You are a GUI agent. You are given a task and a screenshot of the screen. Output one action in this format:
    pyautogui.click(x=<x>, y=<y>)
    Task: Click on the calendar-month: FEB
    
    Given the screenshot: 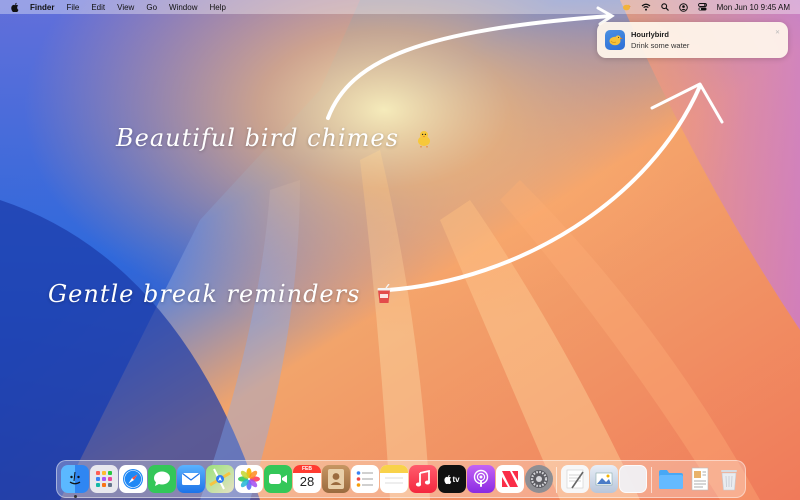 What is the action you would take?
    pyautogui.click(x=307, y=469)
    